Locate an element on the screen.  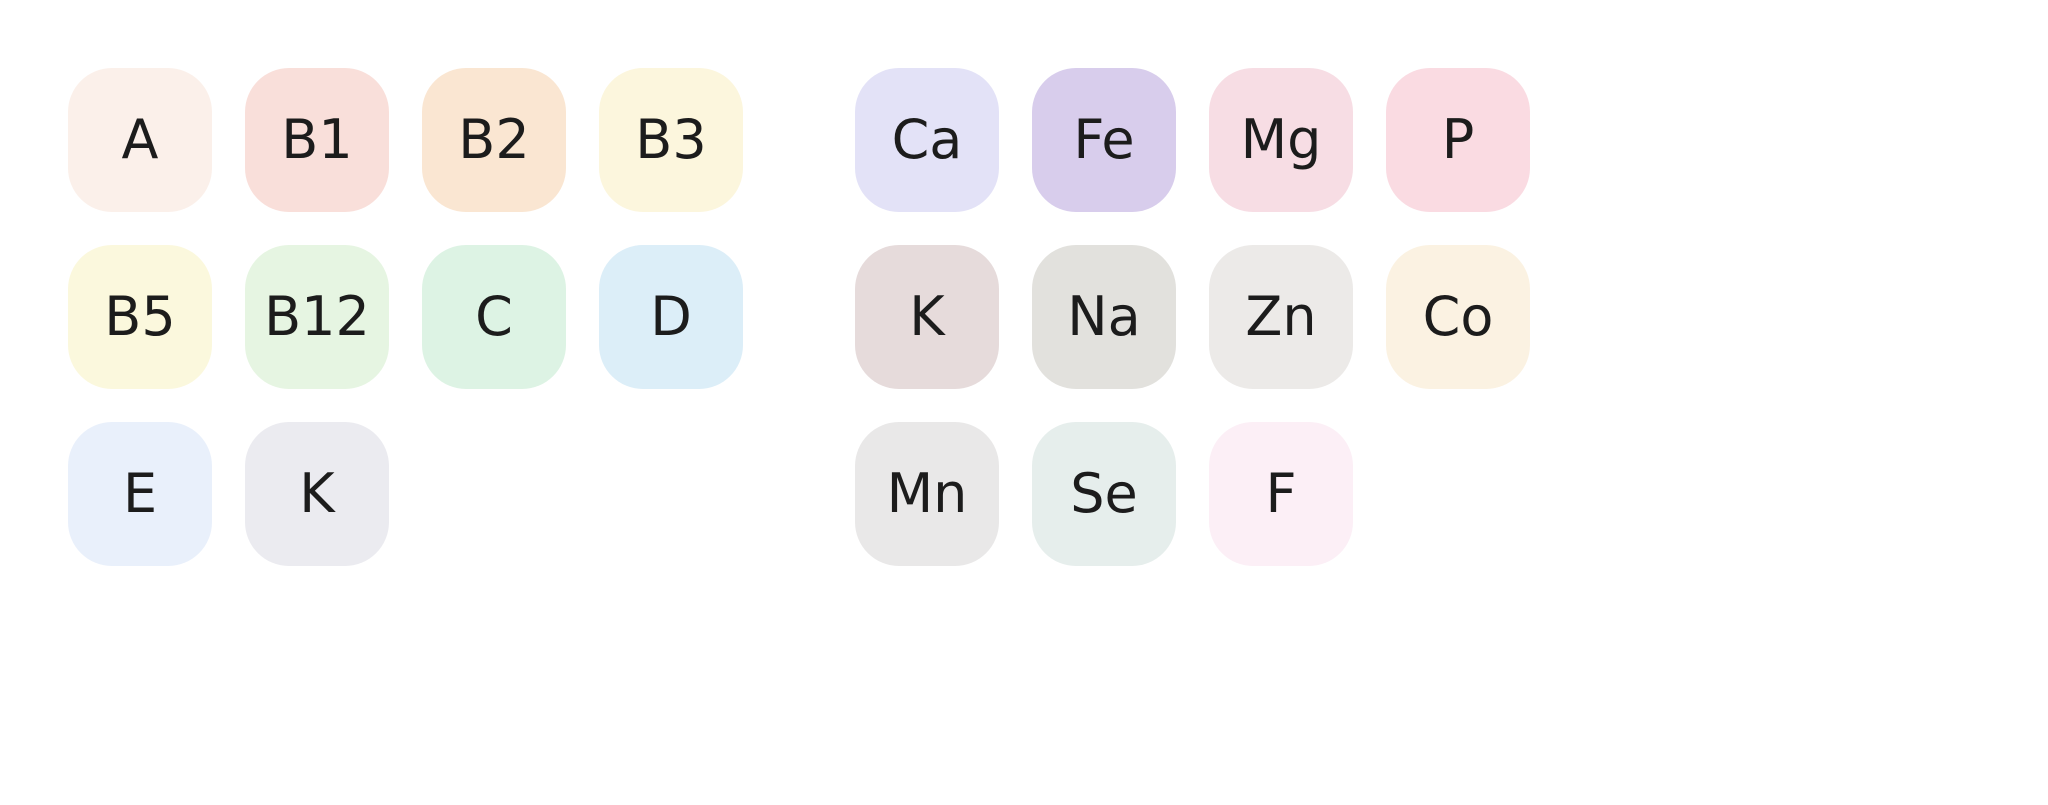
tile-minerals-f: F is located at coordinates (1281, 494).